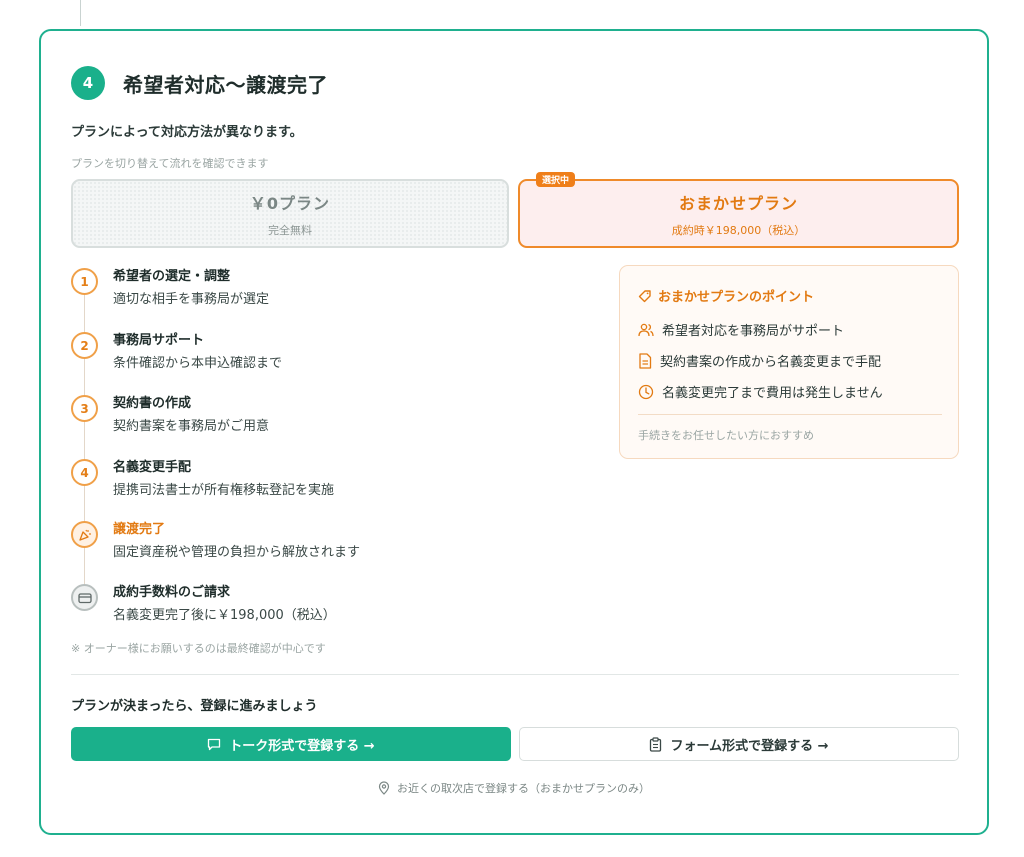 The height and width of the screenshot is (857, 1024). I want to click on credit-card-icon, so click(84, 597).